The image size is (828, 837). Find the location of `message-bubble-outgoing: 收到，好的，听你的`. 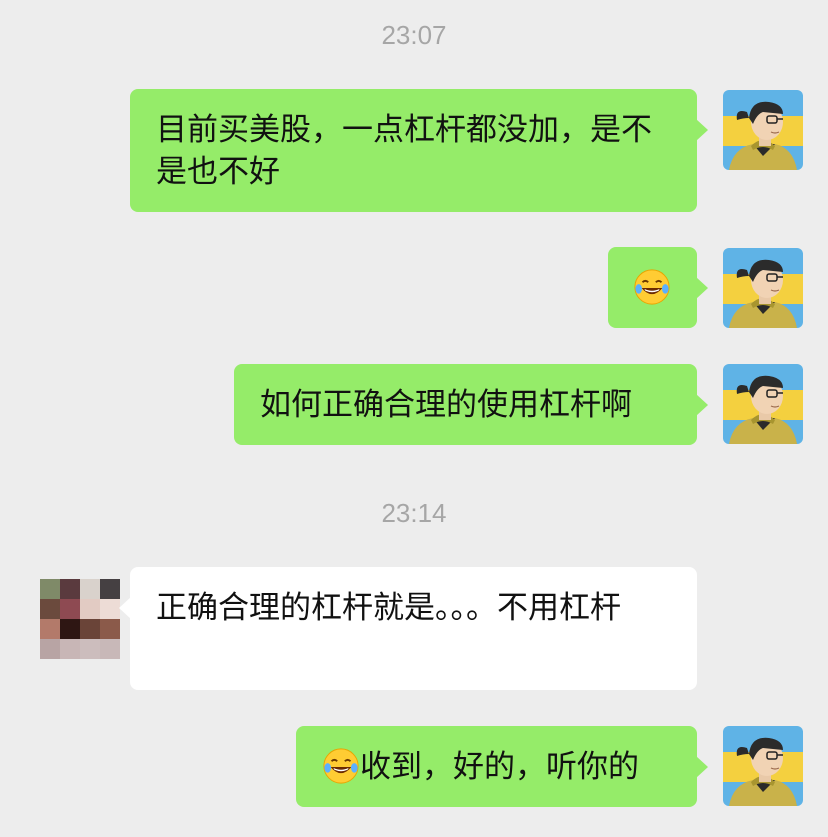

message-bubble-outgoing: 收到，好的，听你的 is located at coordinates (502, 766).